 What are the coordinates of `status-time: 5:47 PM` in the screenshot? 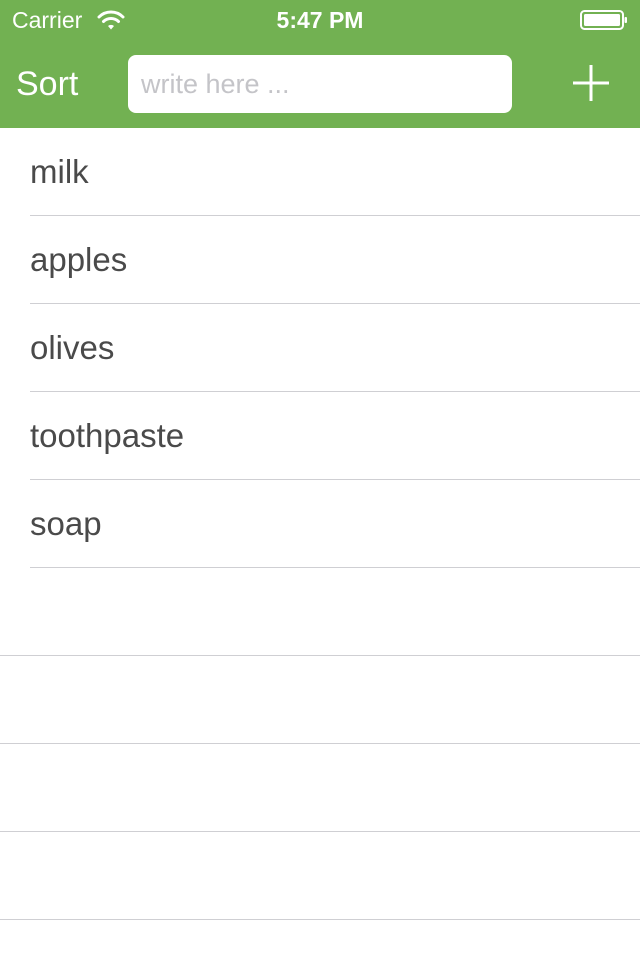 It's located at (320, 20).